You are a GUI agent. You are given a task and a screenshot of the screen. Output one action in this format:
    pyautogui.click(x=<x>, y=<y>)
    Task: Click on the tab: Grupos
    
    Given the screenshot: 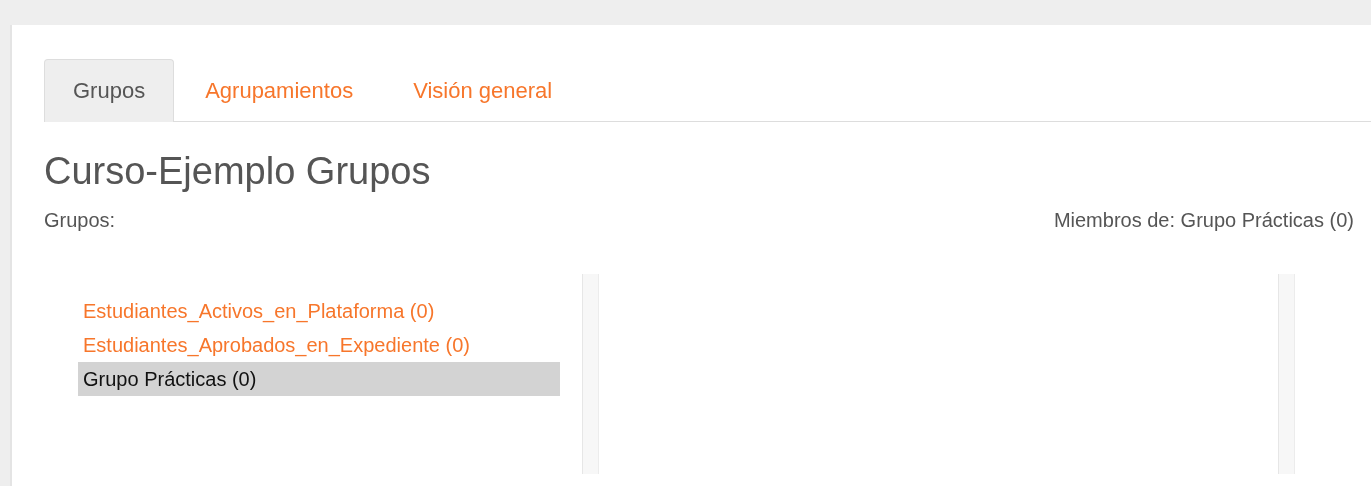 What is the action you would take?
    pyautogui.click(x=109, y=90)
    